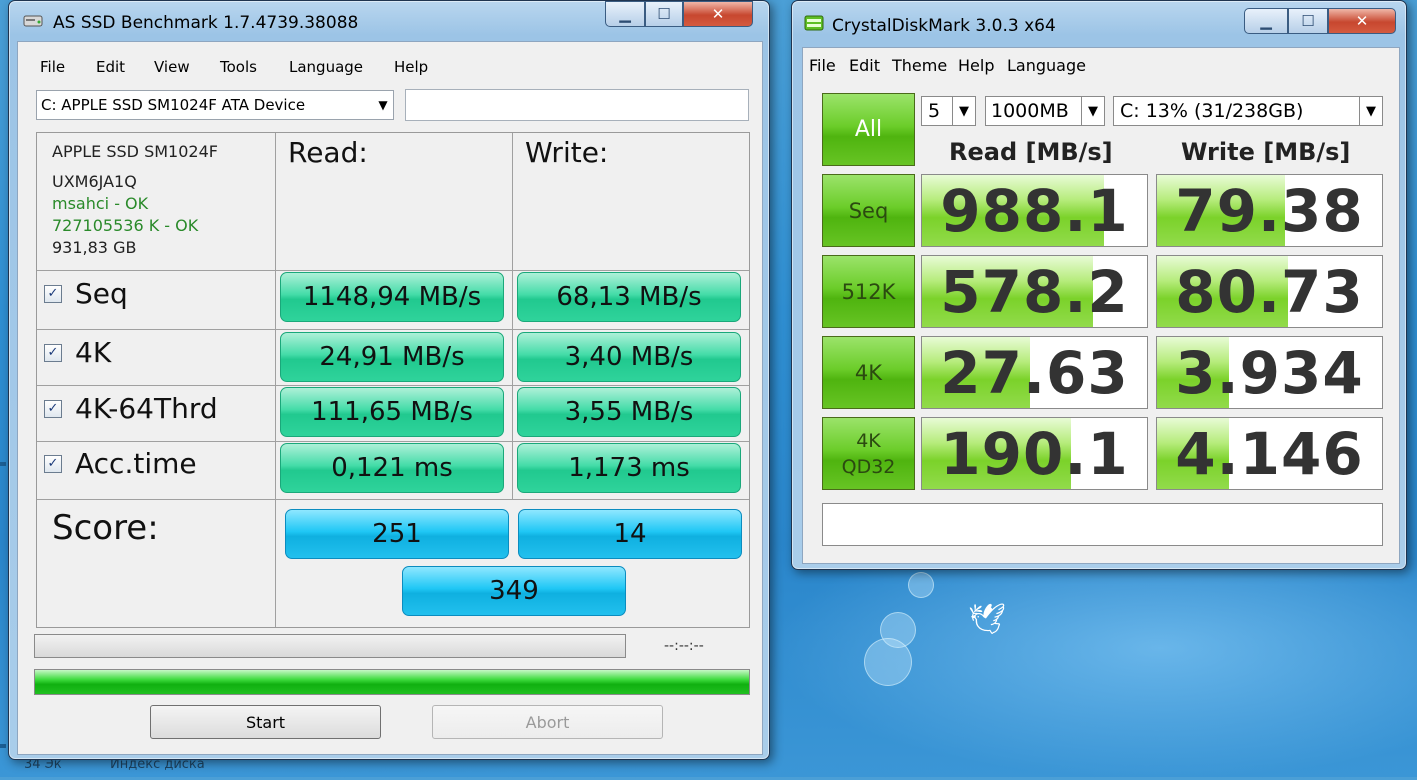 This screenshot has width=1417, height=780. What do you see at coordinates (392, 468) in the screenshot?
I see `acctime-read-result: 0,121 ms` at bounding box center [392, 468].